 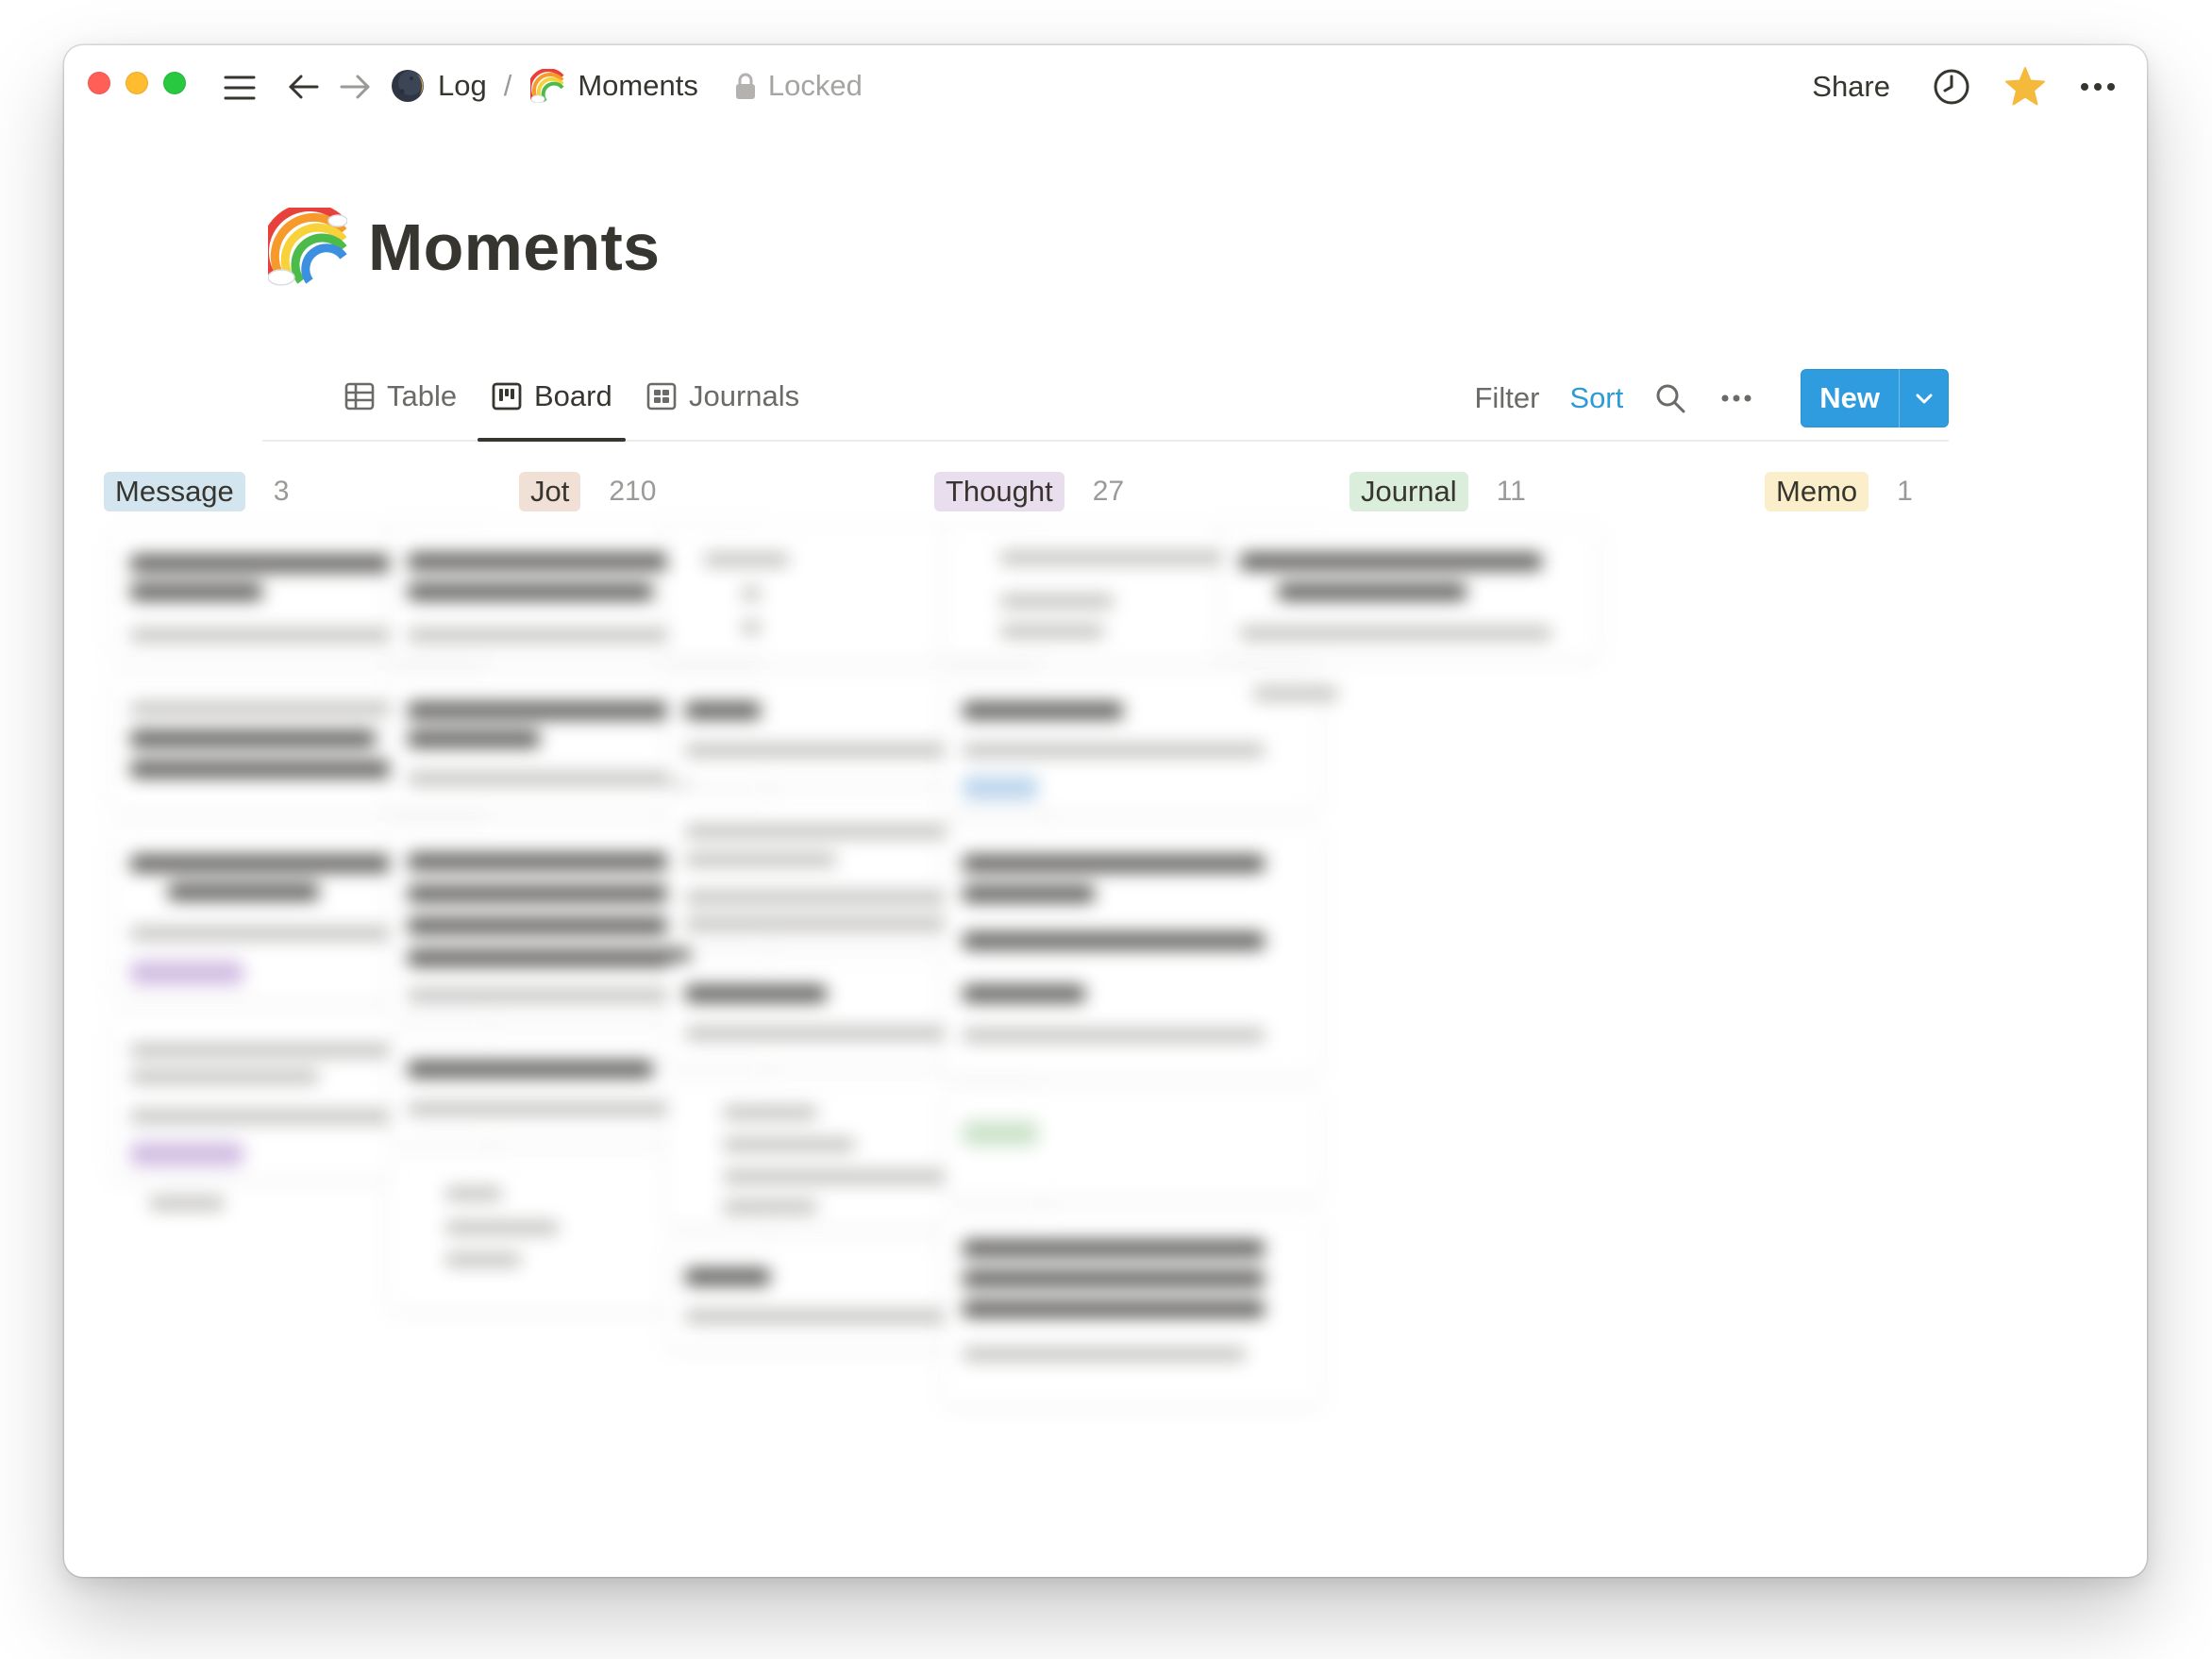 What do you see at coordinates (1670, 398) in the screenshot?
I see `search-icon` at bounding box center [1670, 398].